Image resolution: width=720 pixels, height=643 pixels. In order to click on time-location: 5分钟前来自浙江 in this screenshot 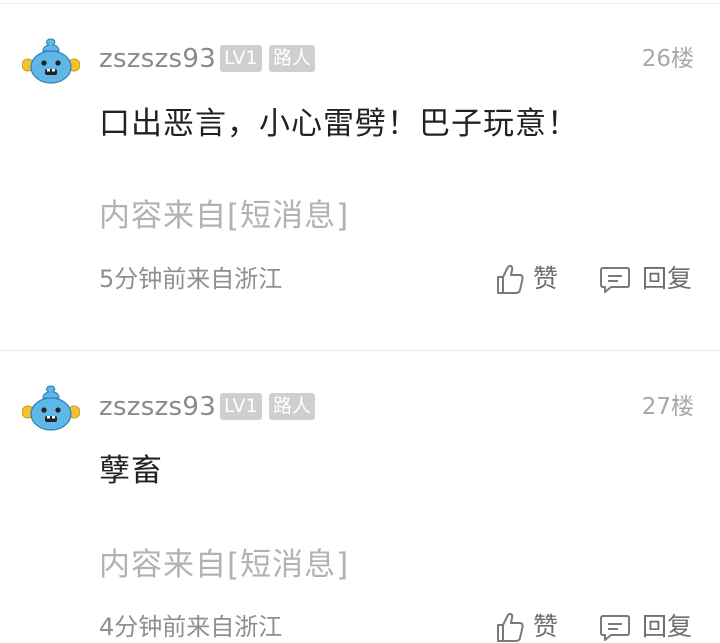, I will do `click(191, 279)`.